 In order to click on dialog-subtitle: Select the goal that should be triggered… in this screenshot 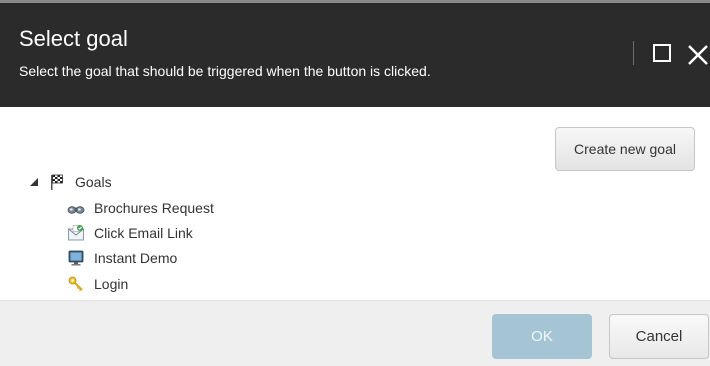, I will do `click(225, 71)`.